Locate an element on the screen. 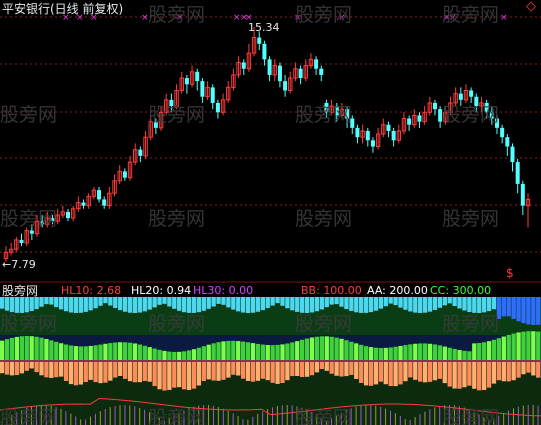 The height and width of the screenshot is (425, 541). high-price-label: 15.34 is located at coordinates (264, 27).